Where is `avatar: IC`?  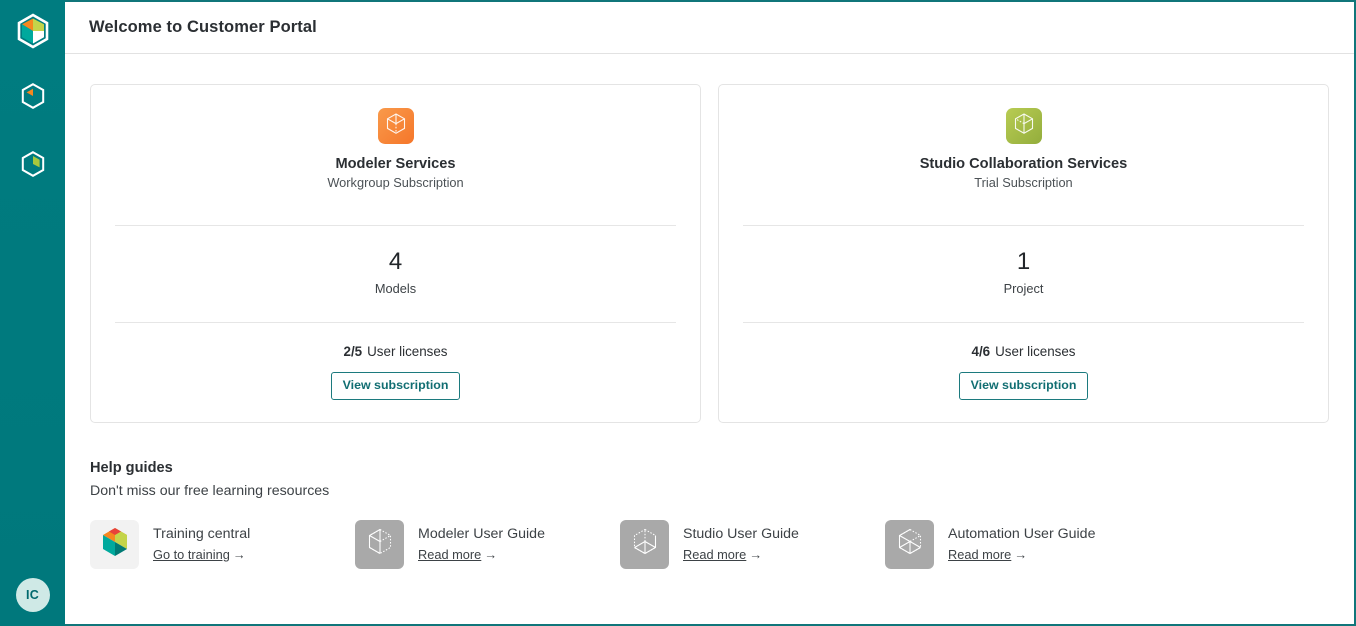
avatar: IC is located at coordinates (32, 595).